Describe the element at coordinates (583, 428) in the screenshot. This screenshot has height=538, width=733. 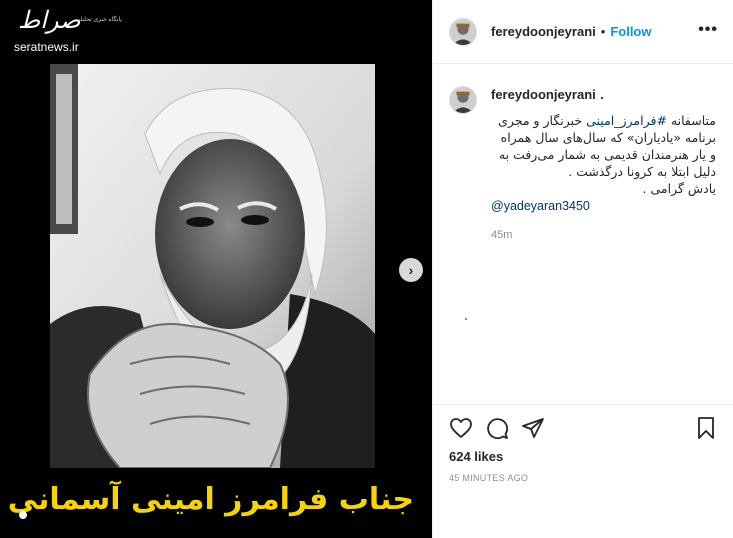
I see `action-icons` at that location.